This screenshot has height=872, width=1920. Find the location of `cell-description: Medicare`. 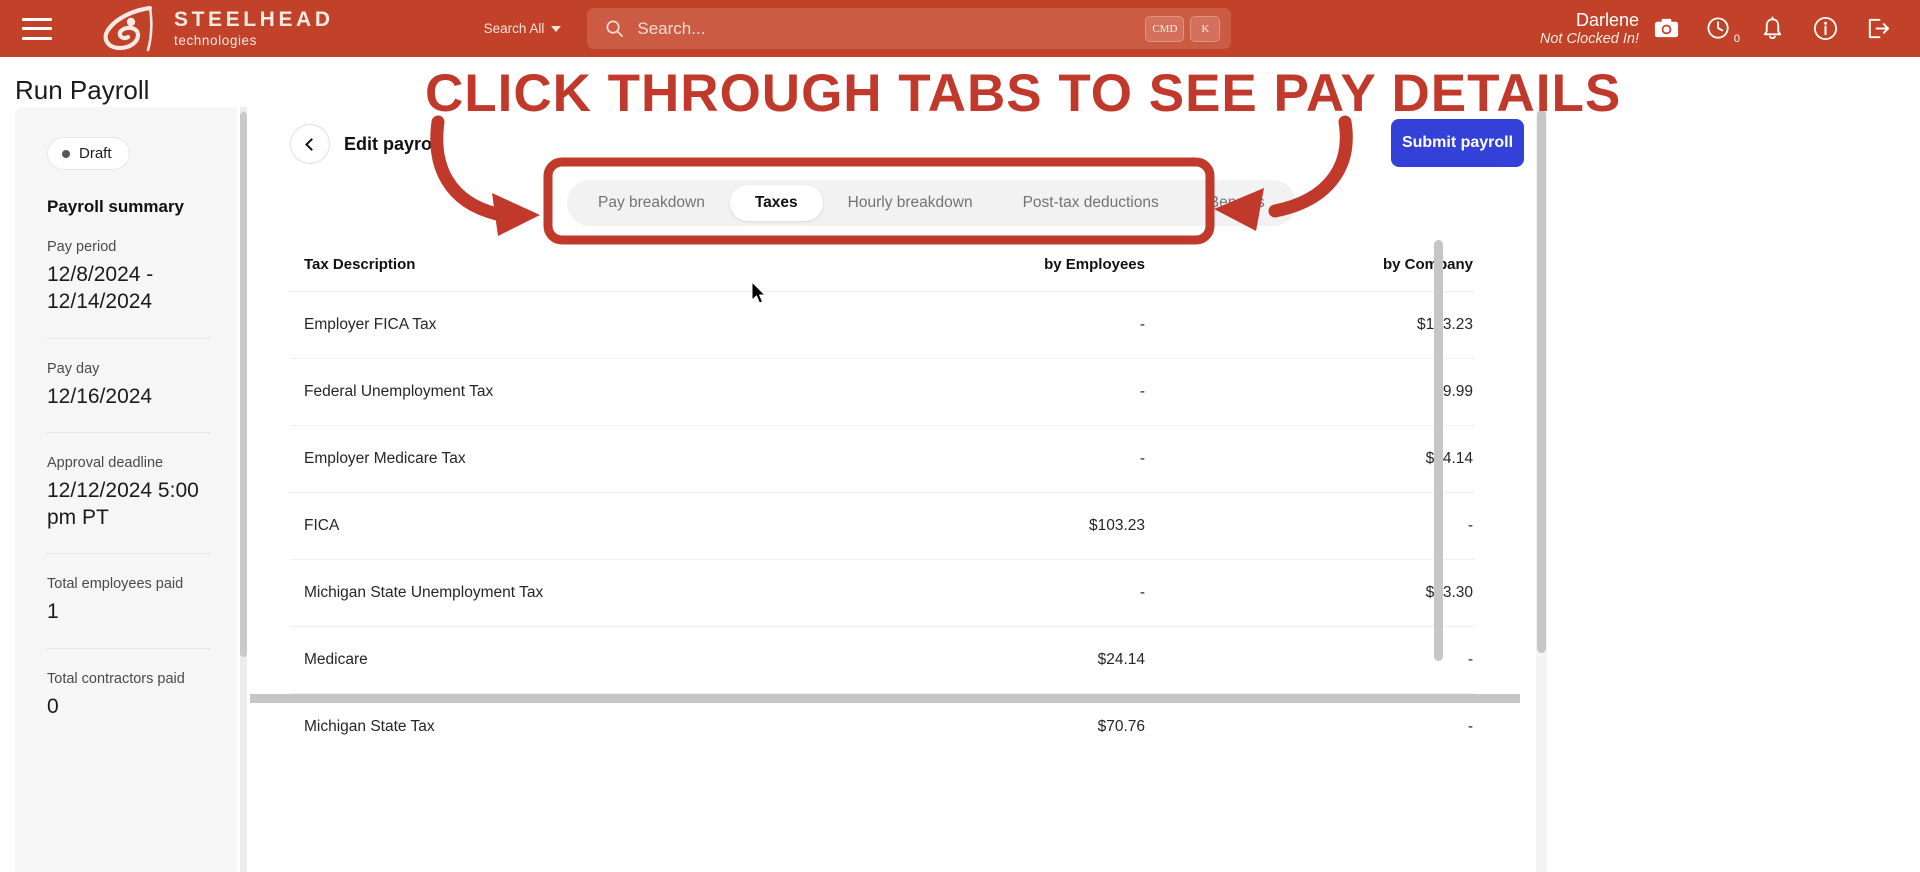

cell-description: Medicare is located at coordinates (612, 660).